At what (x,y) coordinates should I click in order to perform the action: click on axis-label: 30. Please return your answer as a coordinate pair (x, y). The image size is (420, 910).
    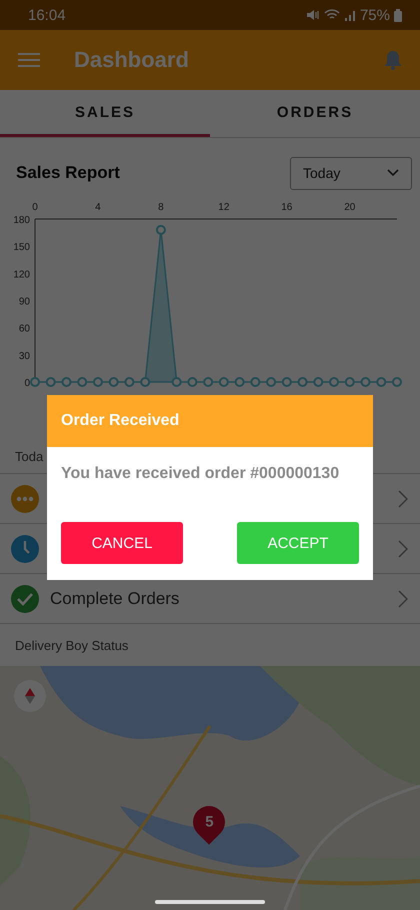
    Looking at the image, I should click on (24, 356).